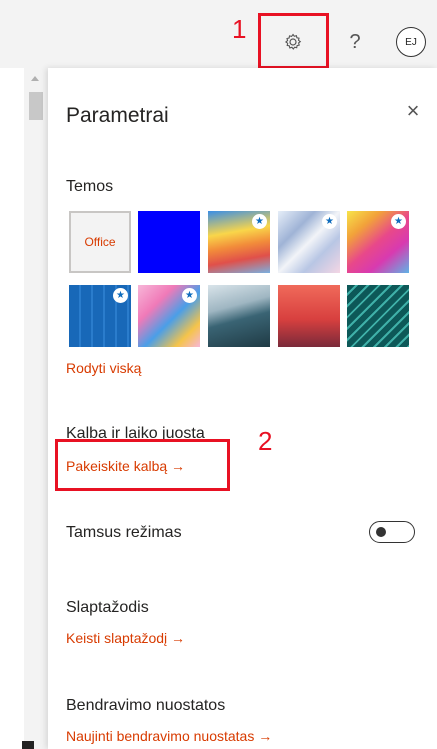 Image resolution: width=437 pixels, height=749 pixels. What do you see at coordinates (107, 607) in the screenshot?
I see `password-heading: Slaptažodis` at bounding box center [107, 607].